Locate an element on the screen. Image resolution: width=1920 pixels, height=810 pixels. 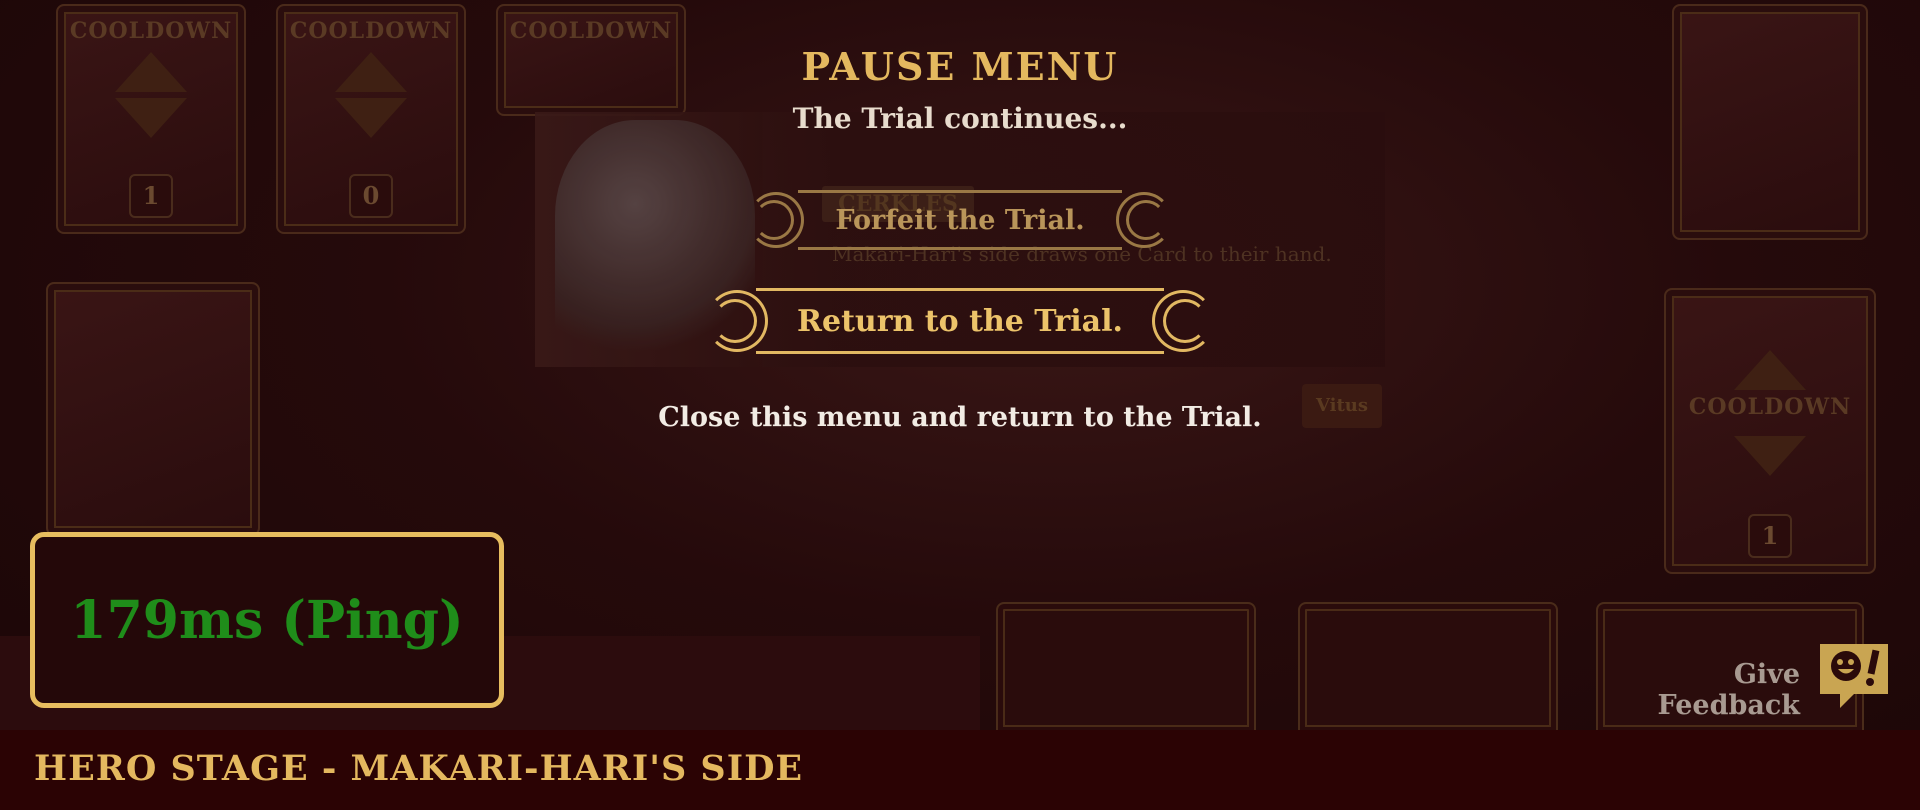
ping-indicator: 179ms (Ping) is located at coordinates (267, 620).